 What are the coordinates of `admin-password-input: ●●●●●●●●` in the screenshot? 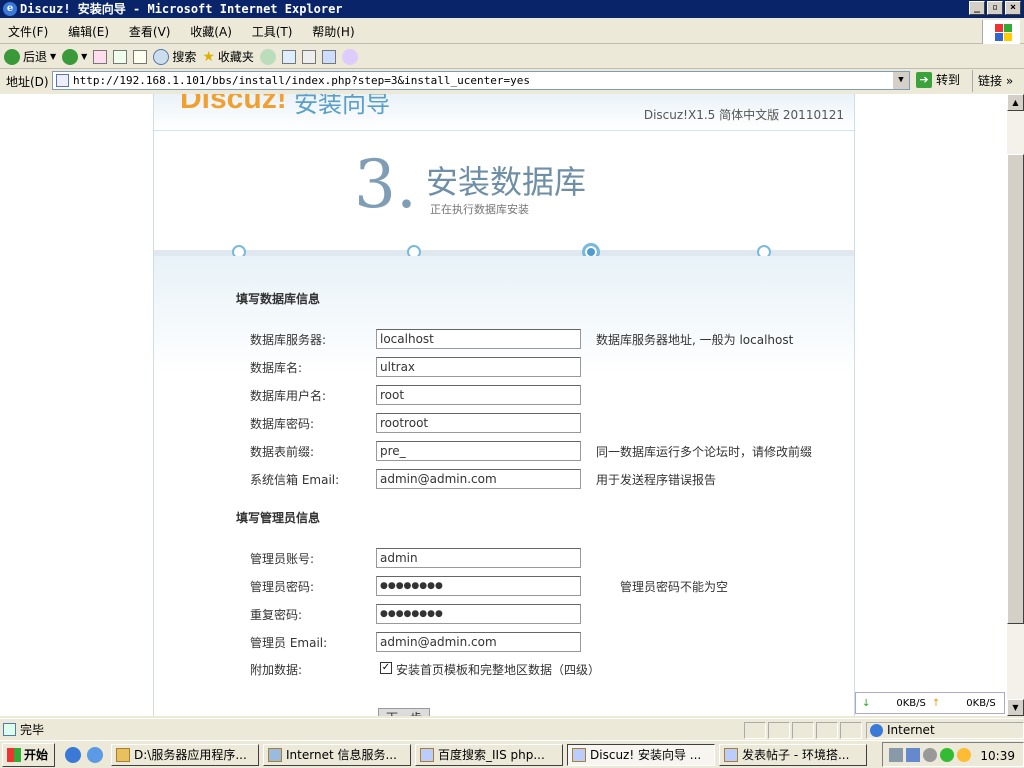 It's located at (478, 586).